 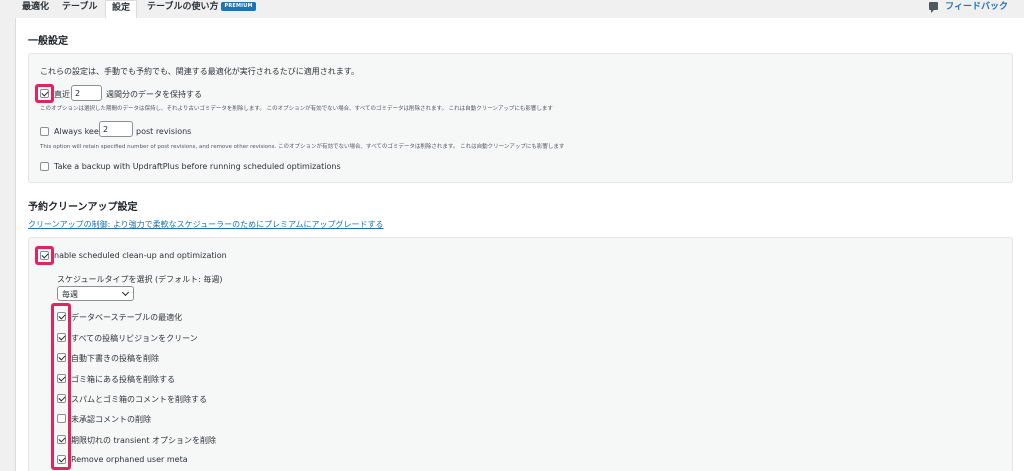 I want to click on tab-label: 設定, so click(x=121, y=8).